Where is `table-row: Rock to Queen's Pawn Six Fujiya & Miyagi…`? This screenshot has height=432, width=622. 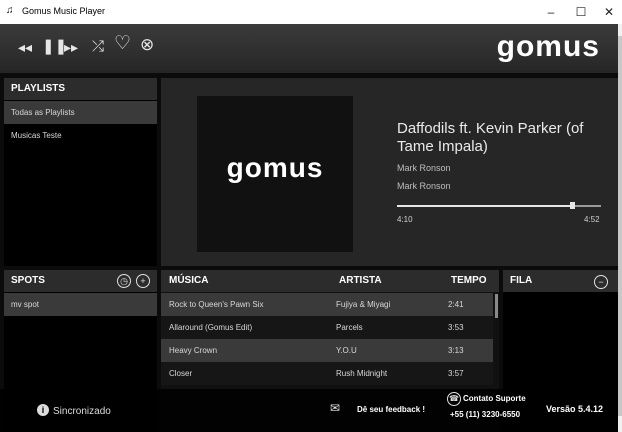 table-row: Rock to Queen's Pawn Six Fujiya & Miyagi… is located at coordinates (327, 304).